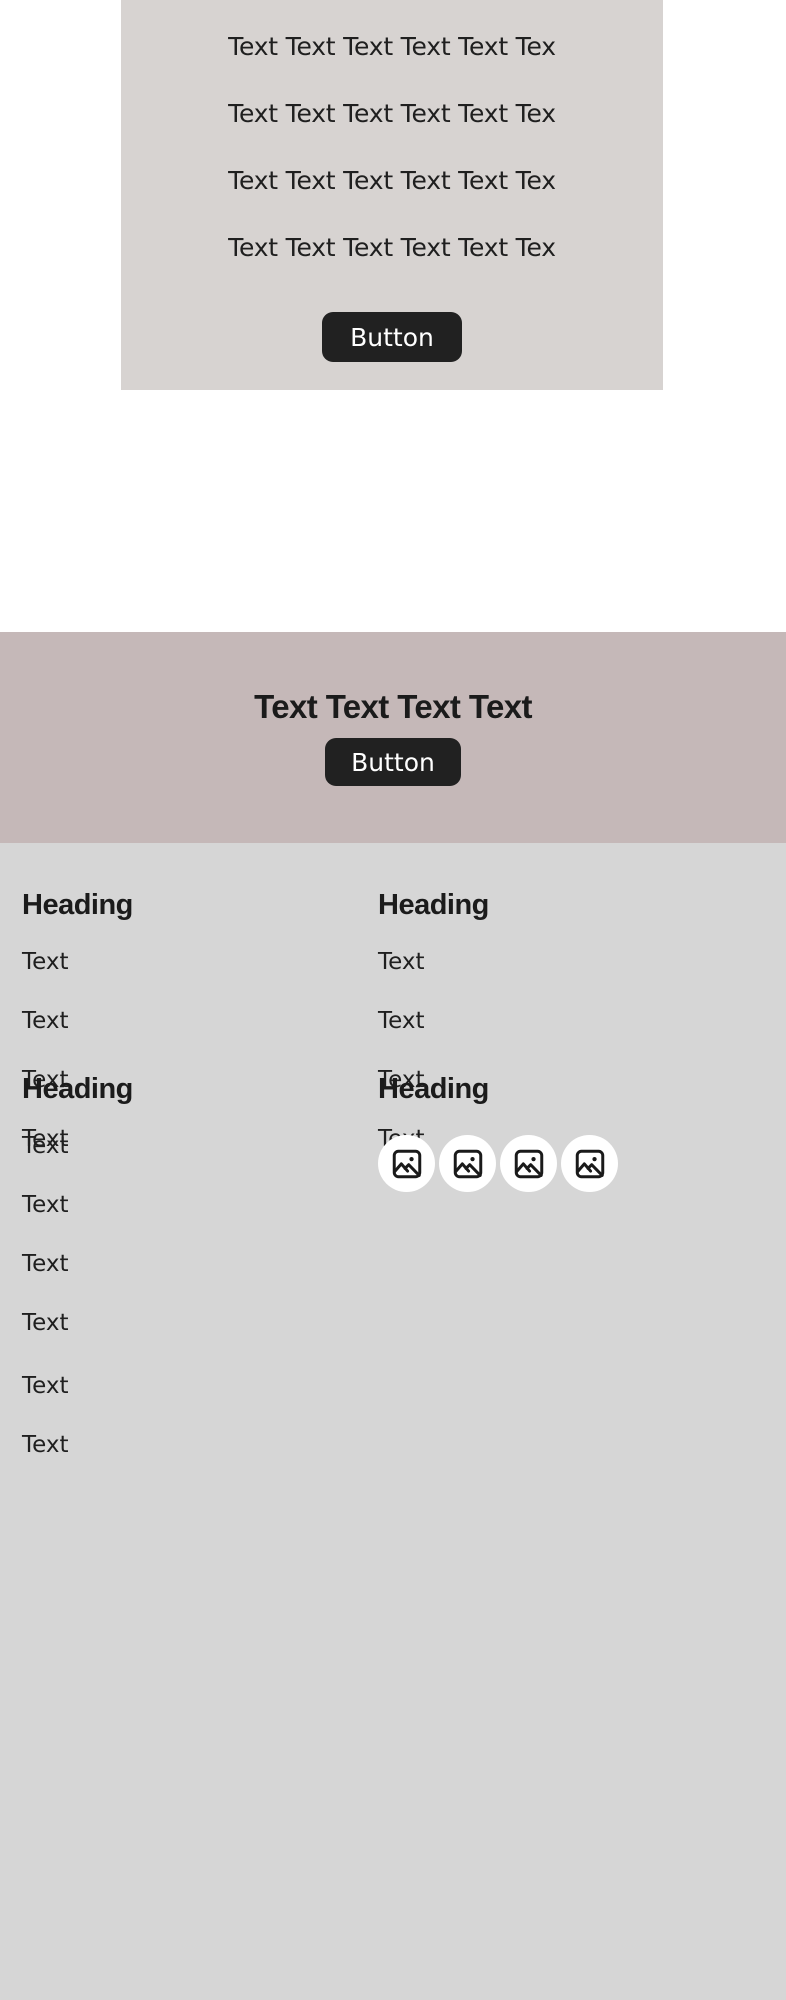  I want to click on promo-banner: Text Text Text Text Button, so click(393, 737).